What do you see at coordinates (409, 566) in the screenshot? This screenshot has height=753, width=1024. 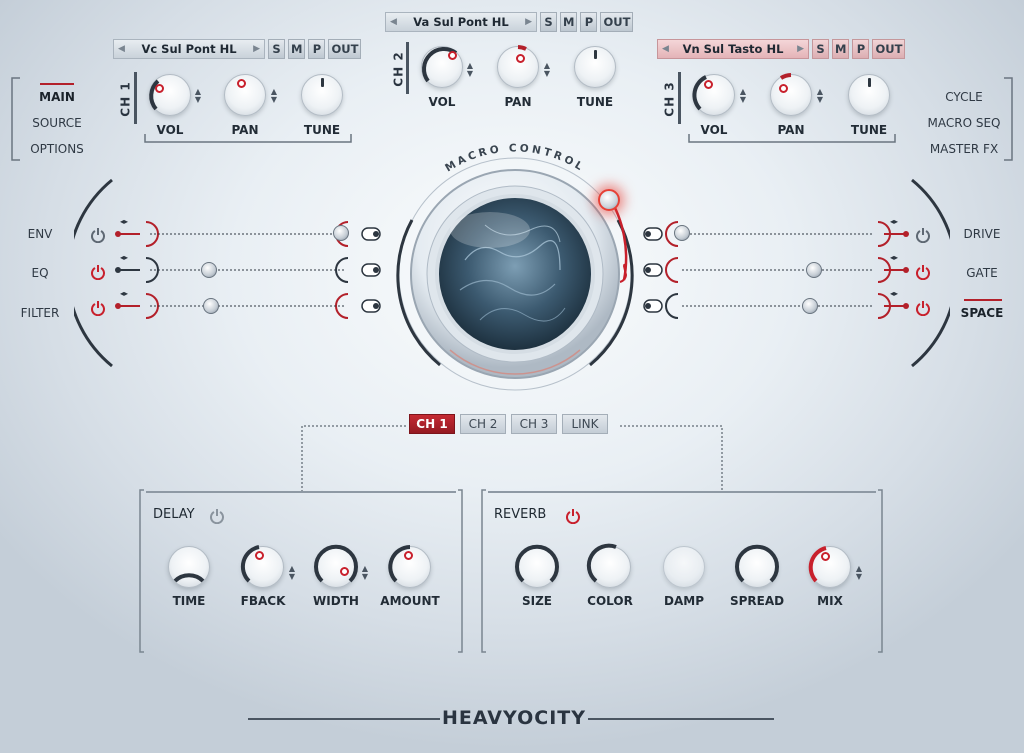 I see `delay-amount-knob` at bounding box center [409, 566].